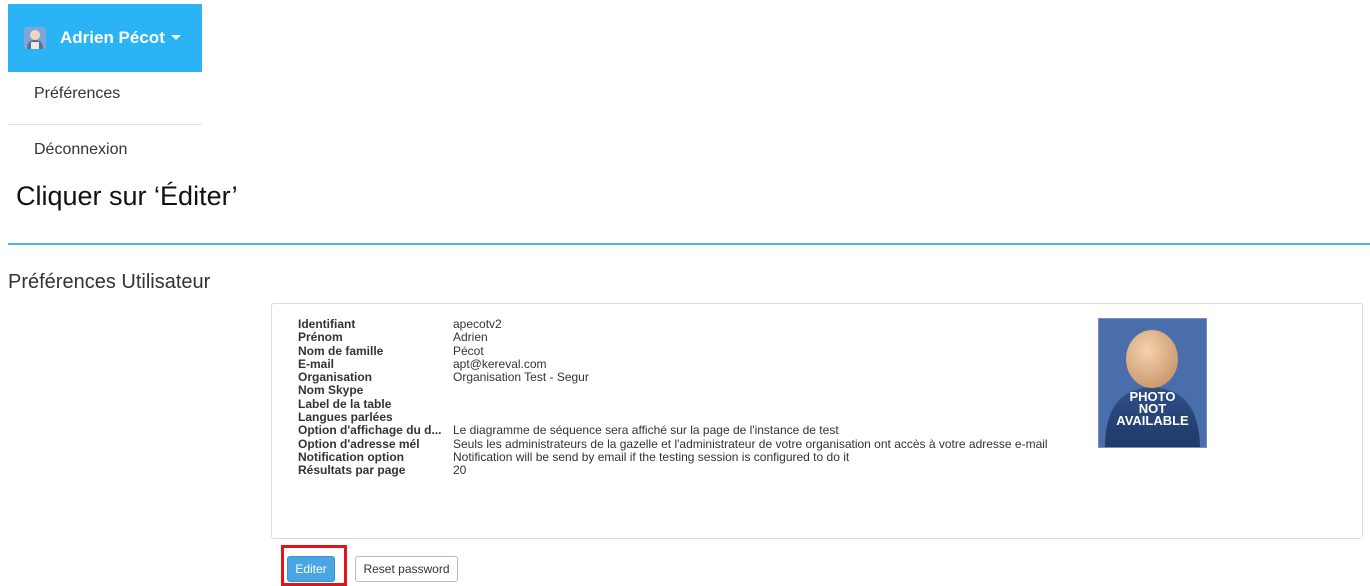 This screenshot has height=586, width=1370. What do you see at coordinates (311, 569) in the screenshot?
I see `edit-button: Editer` at bounding box center [311, 569].